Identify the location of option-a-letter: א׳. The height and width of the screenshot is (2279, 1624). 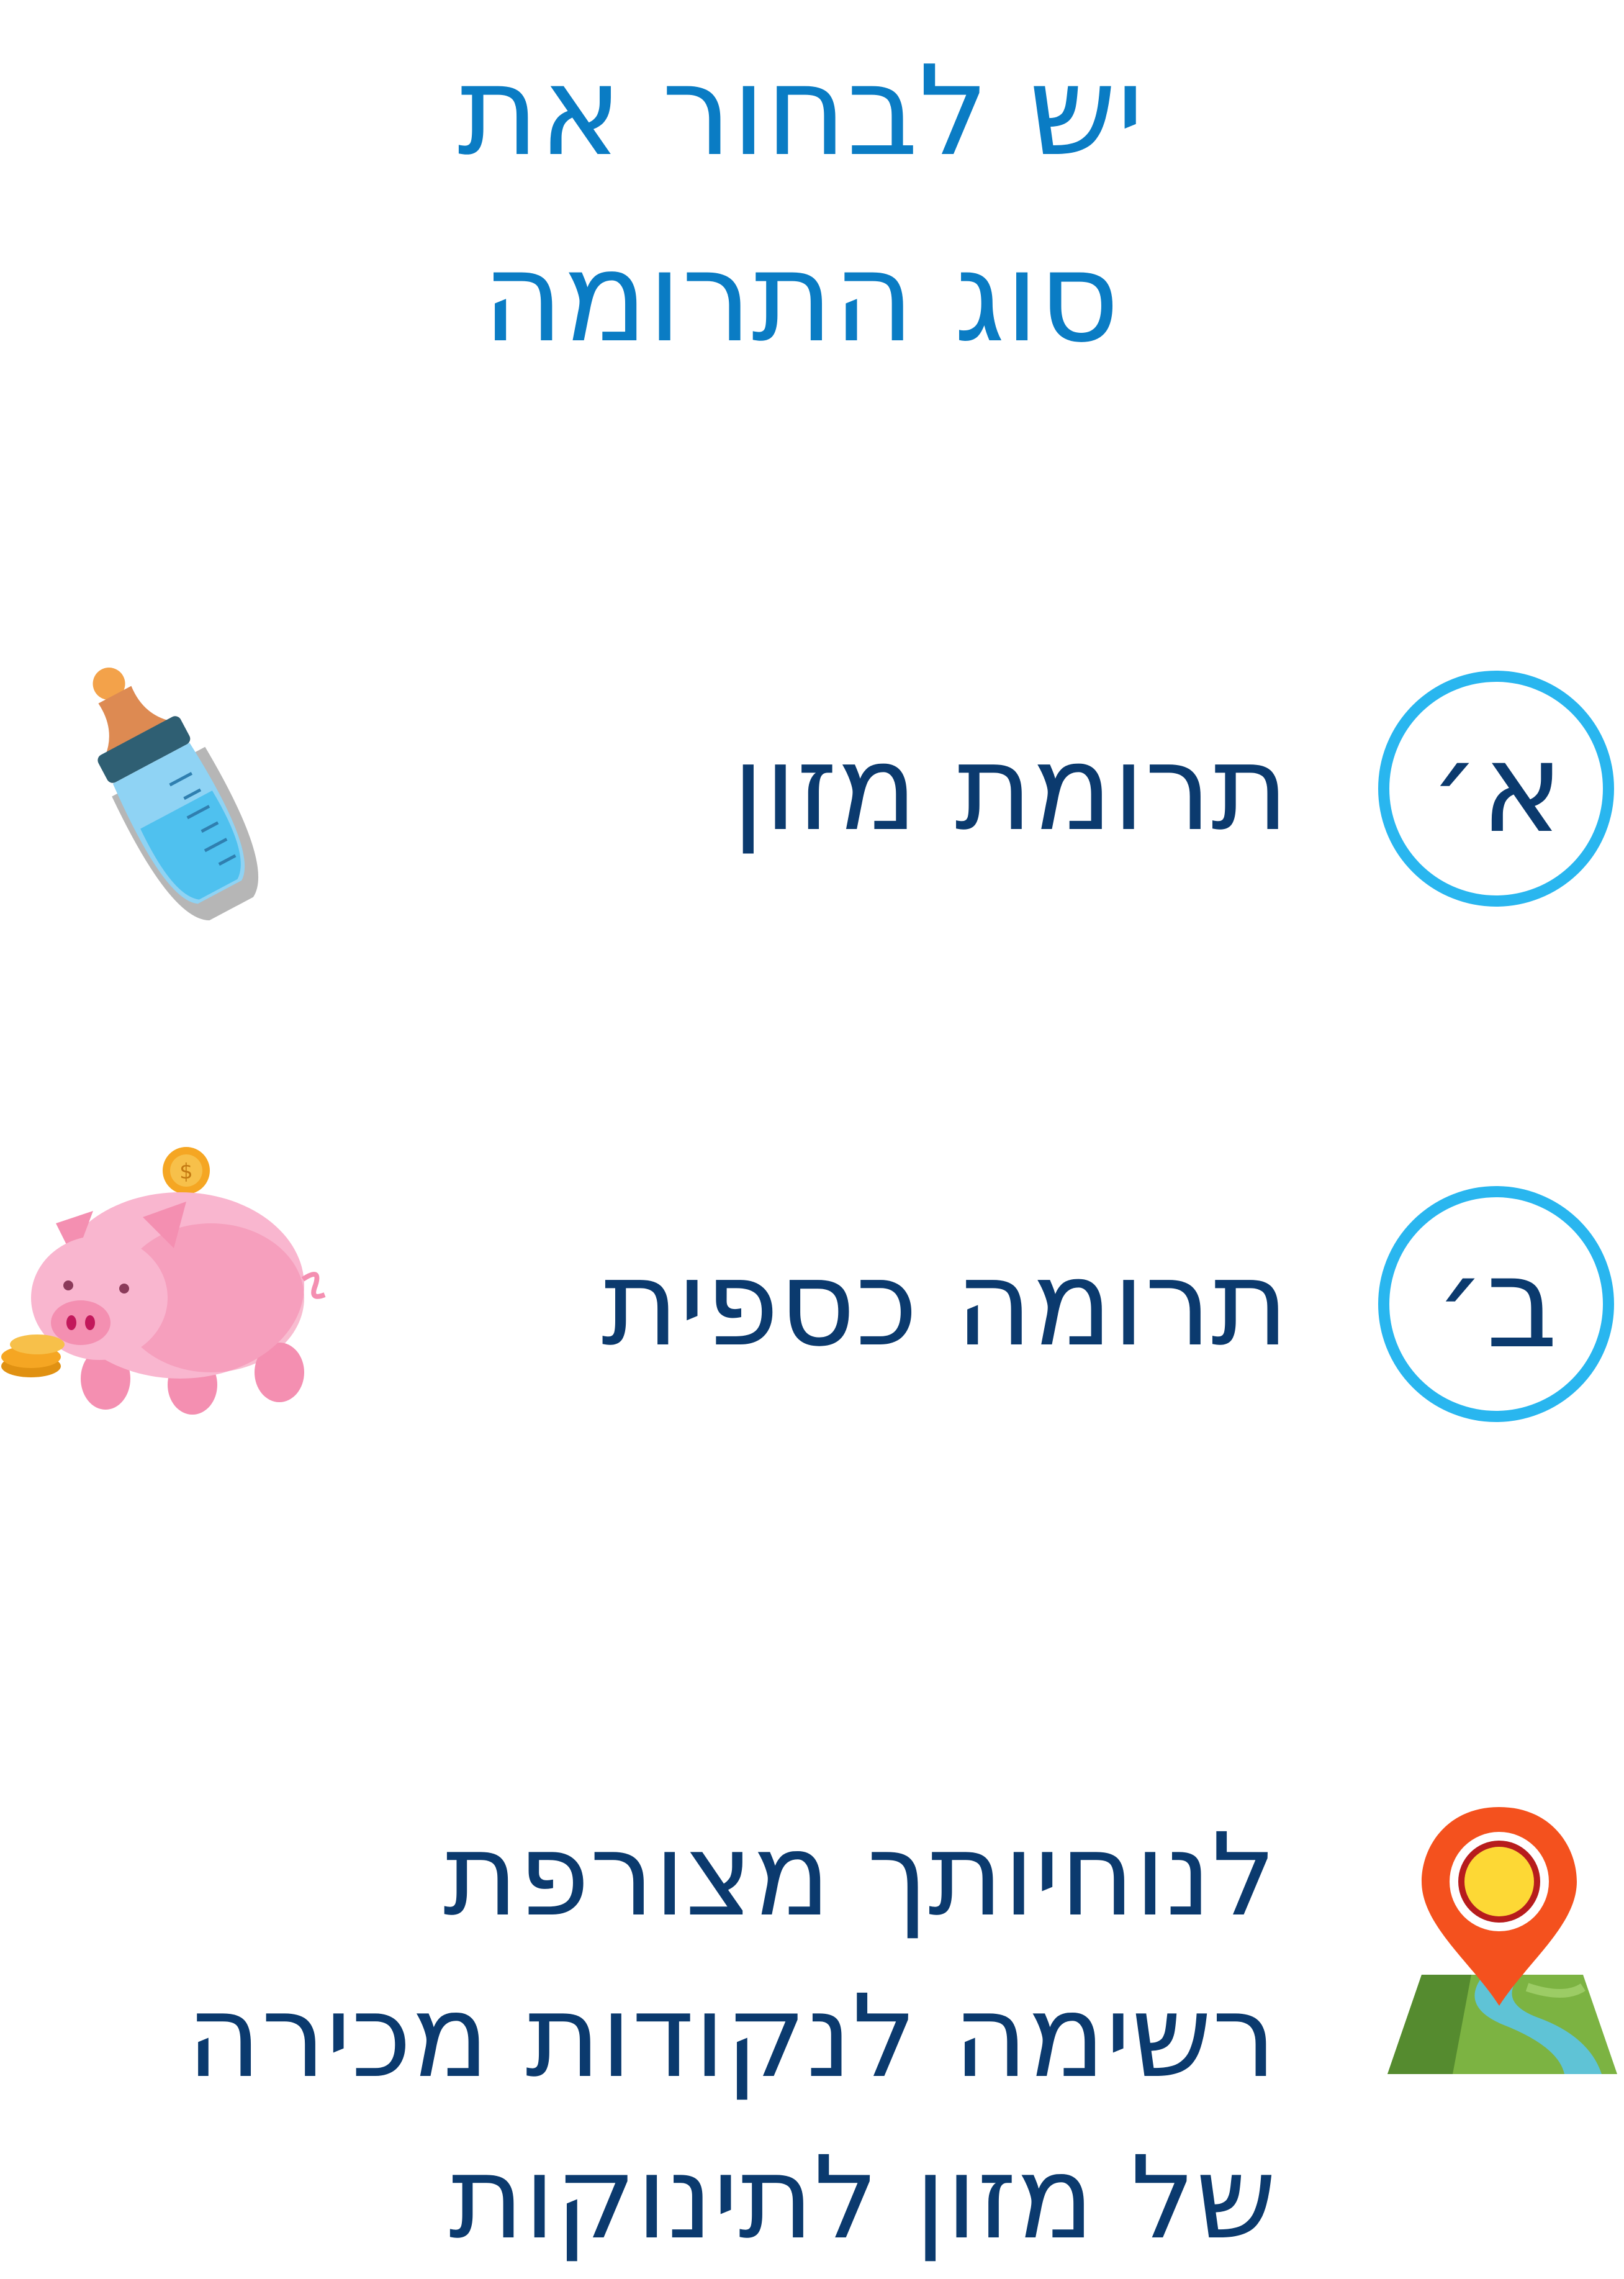
(1496, 788).